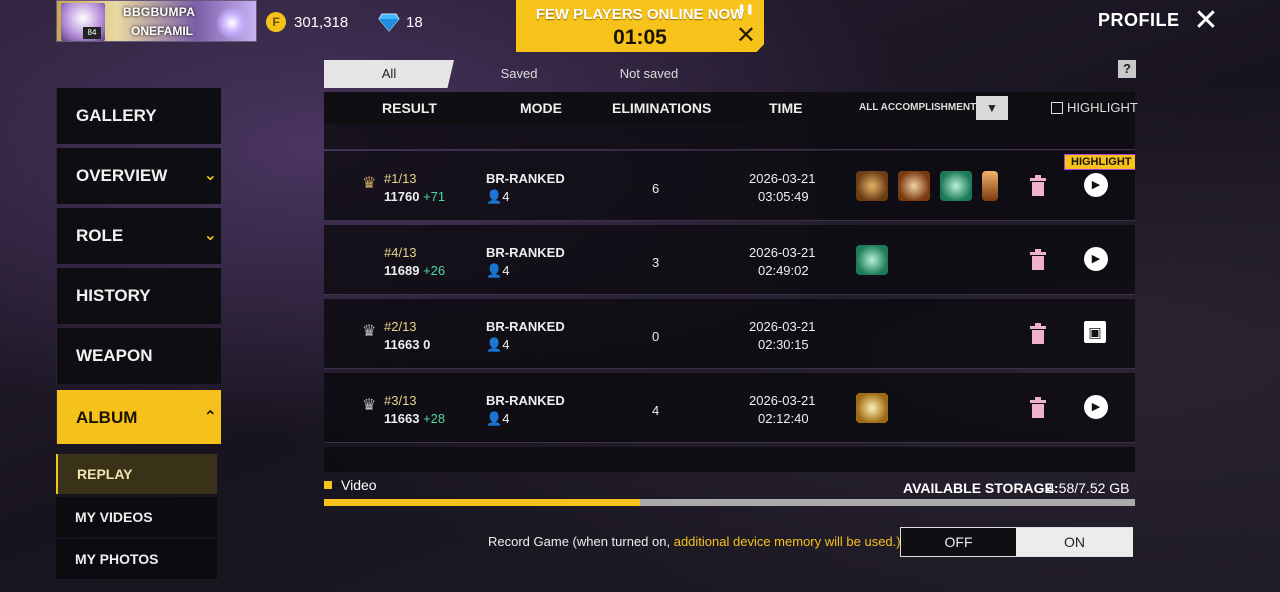  What do you see at coordinates (541, 108) in the screenshot?
I see `header-mode: MODE` at bounding box center [541, 108].